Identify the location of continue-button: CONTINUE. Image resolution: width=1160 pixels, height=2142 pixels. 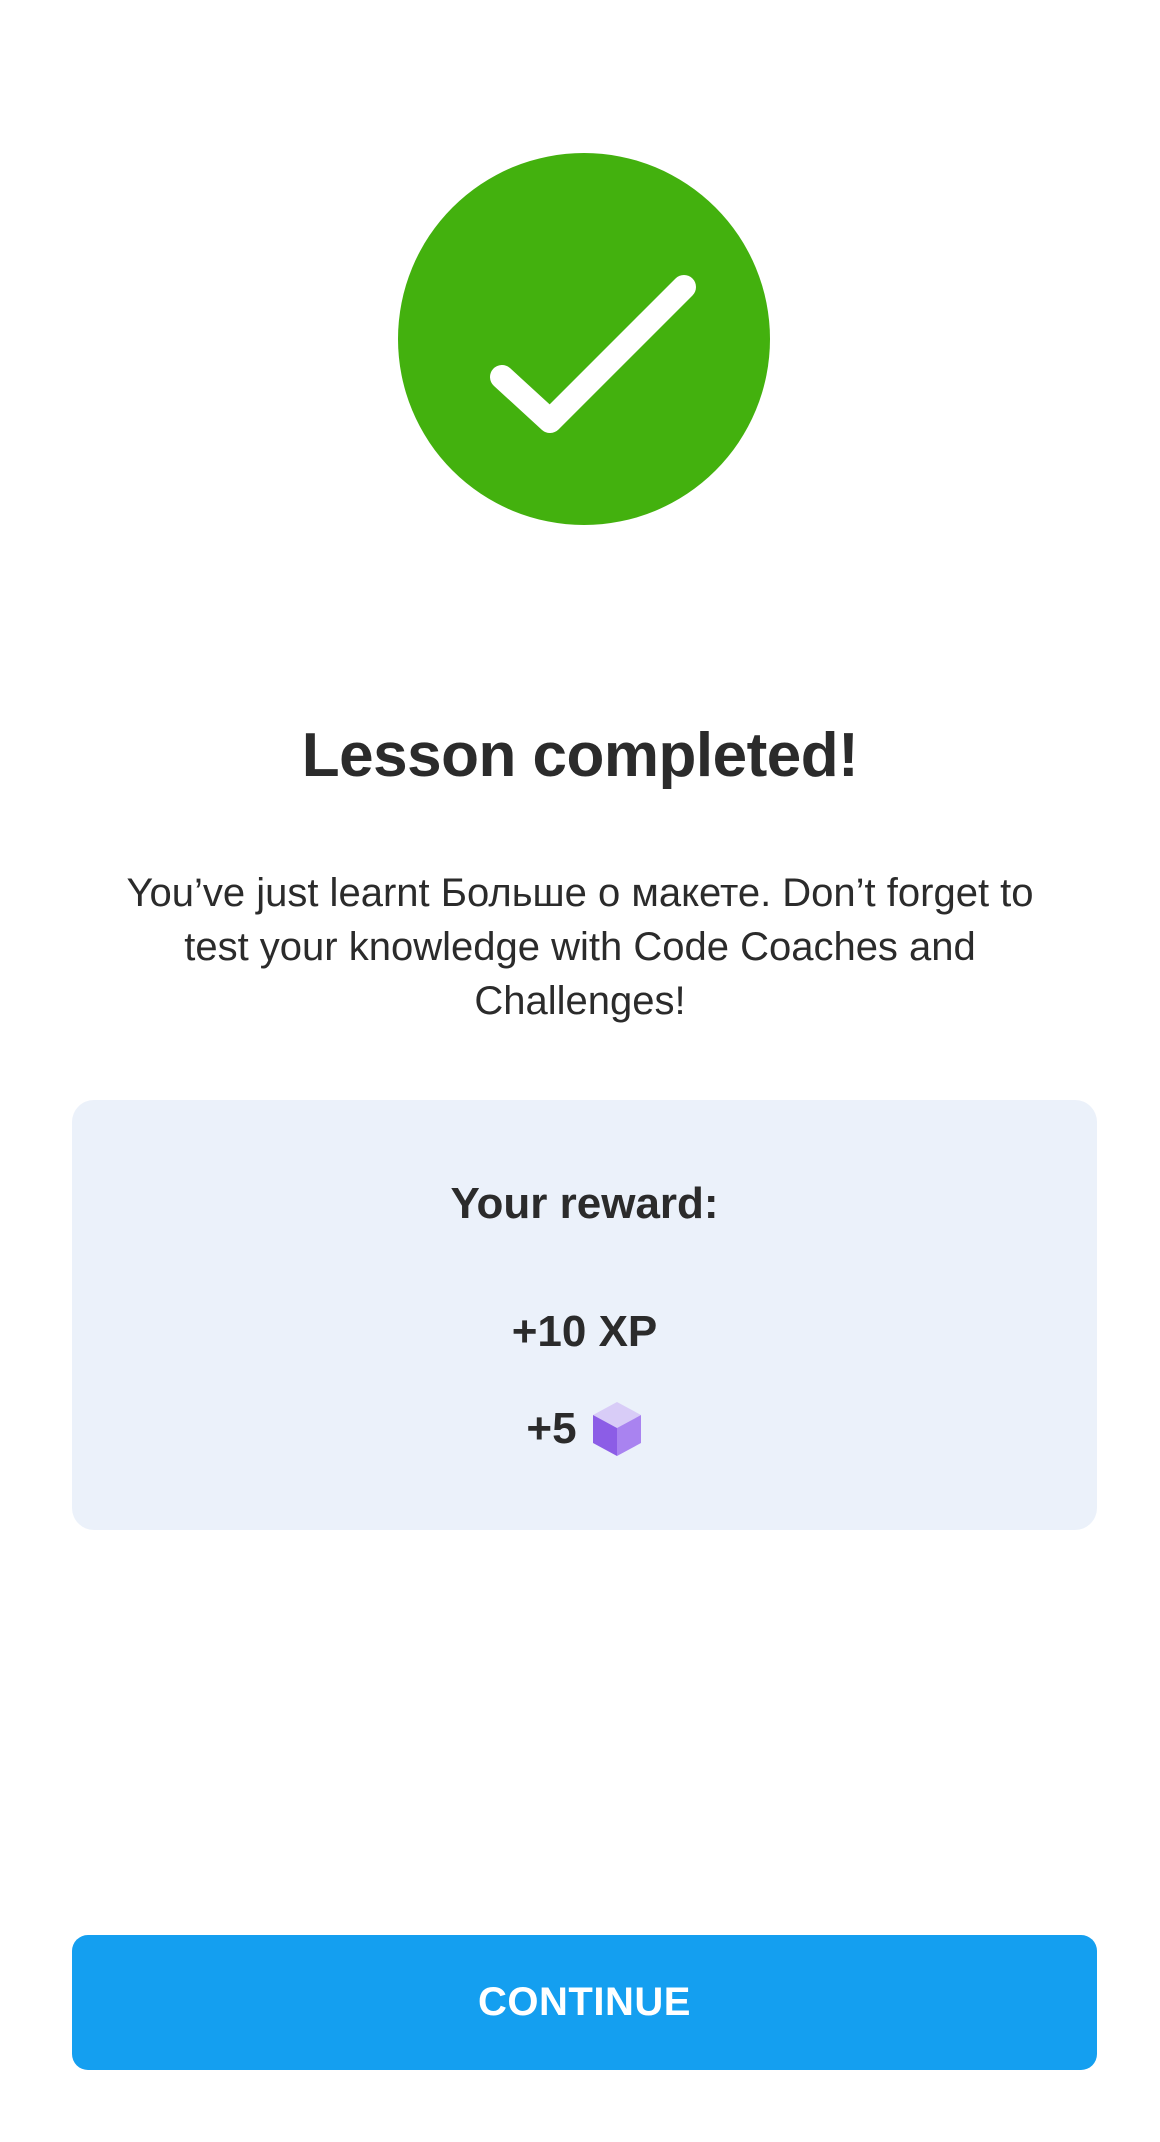
(584, 2002).